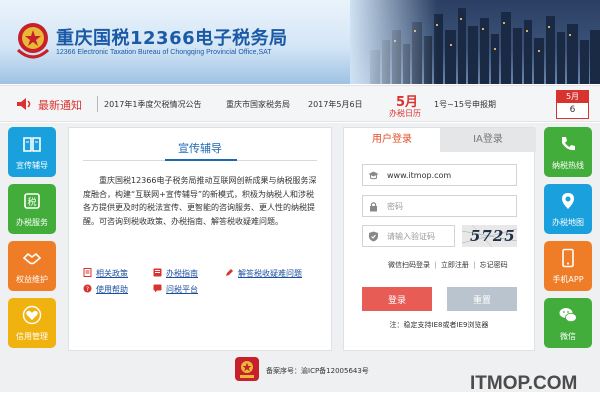  Describe the element at coordinates (568, 222) in the screenshot. I see `tile-label: 办税地图` at that location.